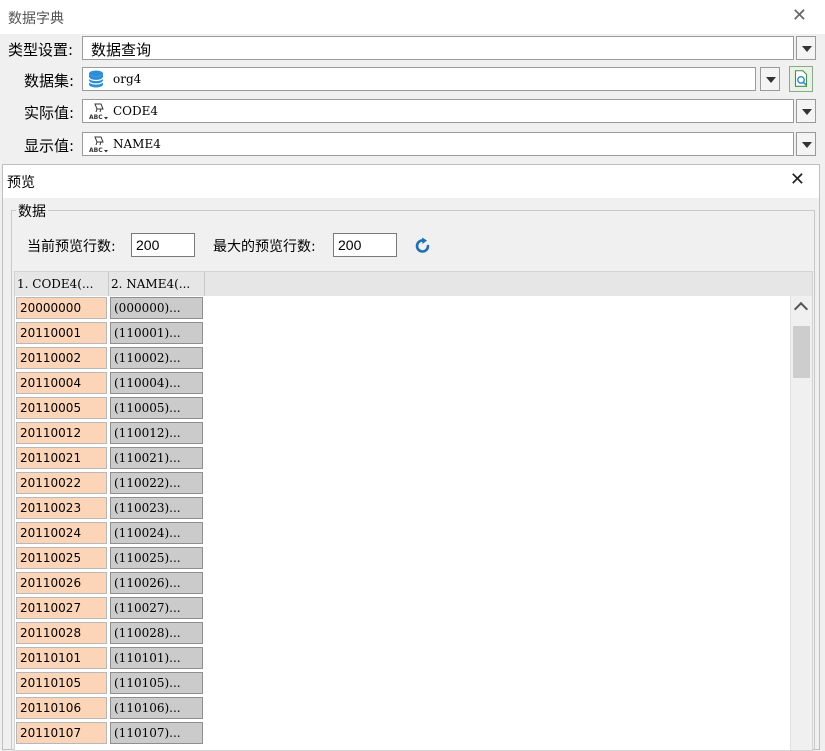 The width and height of the screenshot is (825, 751). Describe the element at coordinates (61, 333) in the screenshot. I see `code-cell: 20110001` at that location.